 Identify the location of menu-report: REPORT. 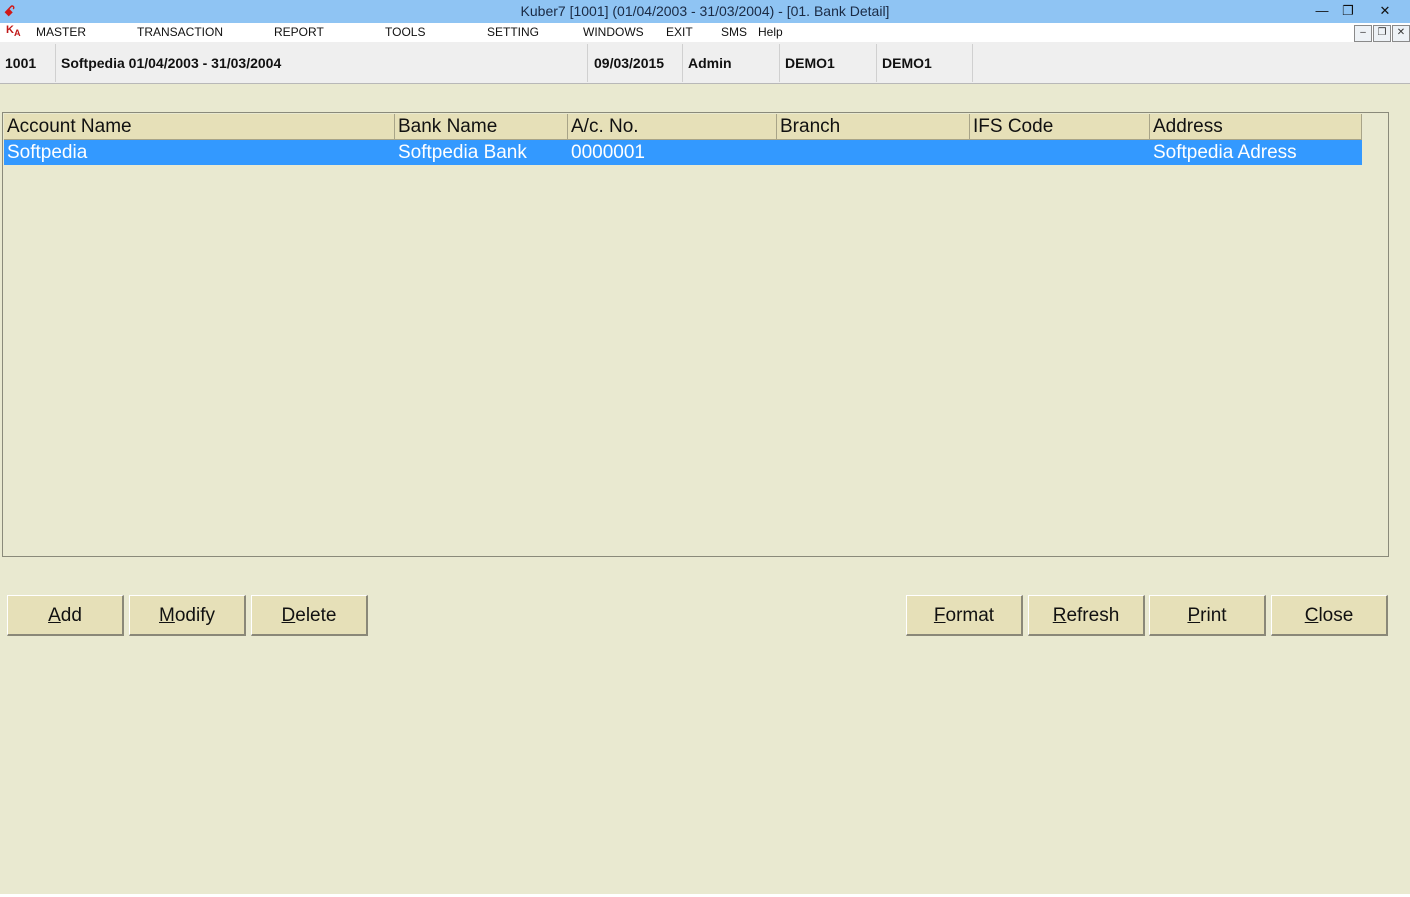
(299, 32).